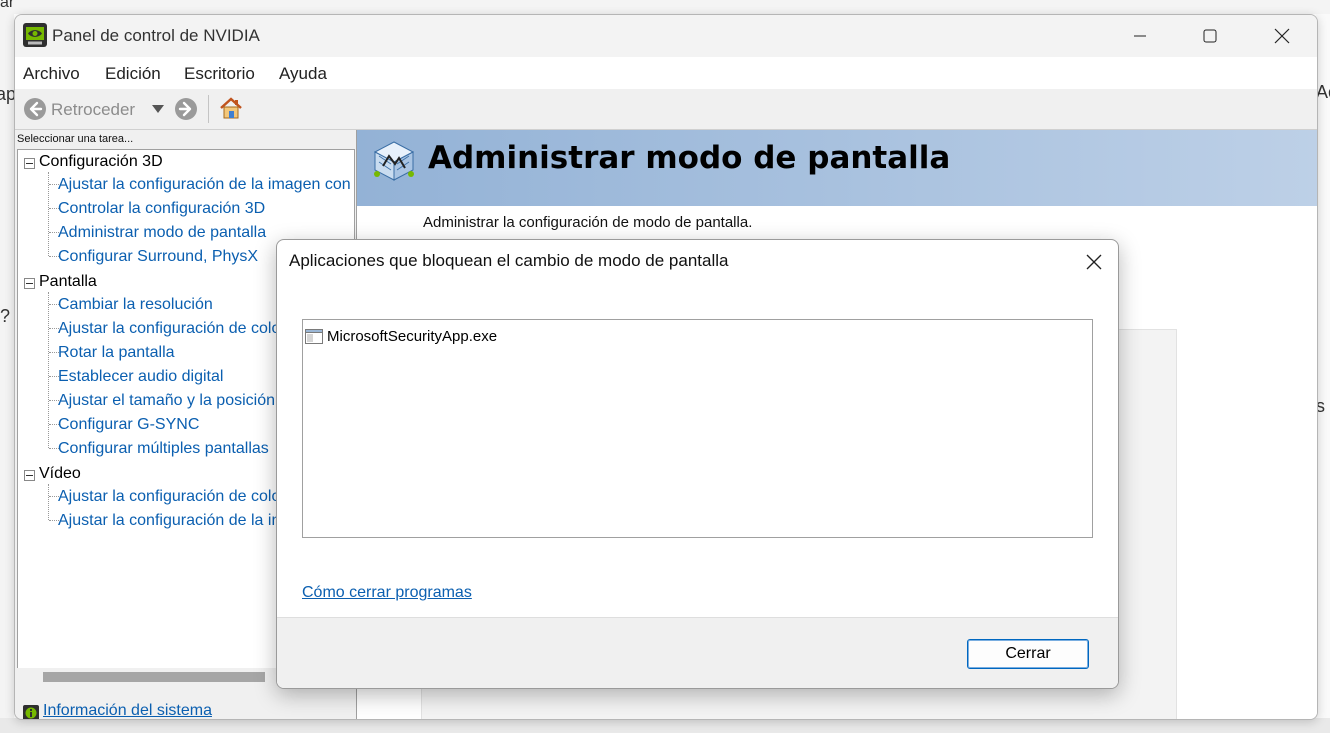 This screenshot has width=1330, height=733. What do you see at coordinates (314, 336) in the screenshot?
I see `application-window-icon` at bounding box center [314, 336].